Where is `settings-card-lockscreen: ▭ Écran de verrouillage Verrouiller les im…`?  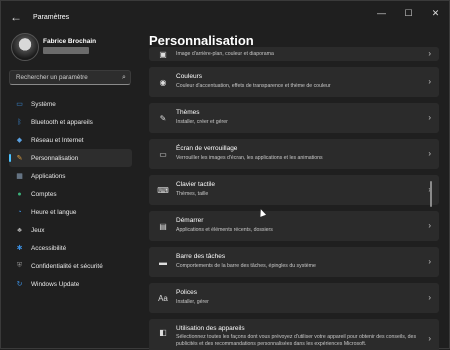 settings-card-lockscreen: ▭ Écran de verrouillage Verrouiller les im… is located at coordinates (294, 154).